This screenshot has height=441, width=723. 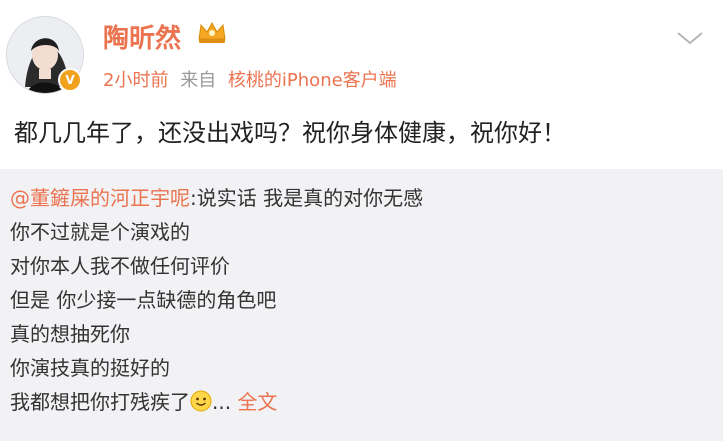 What do you see at coordinates (201, 401) in the screenshot?
I see `smile-emoji-icon` at bounding box center [201, 401].